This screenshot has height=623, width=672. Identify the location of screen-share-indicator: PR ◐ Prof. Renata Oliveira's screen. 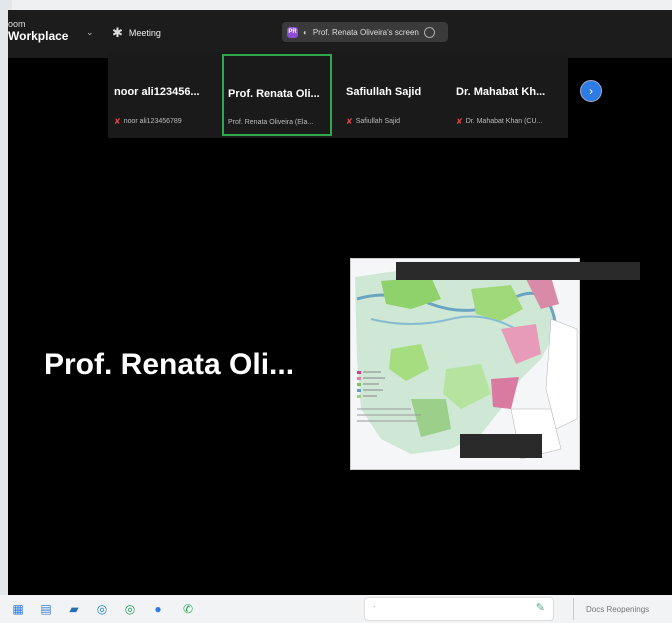
(365, 32).